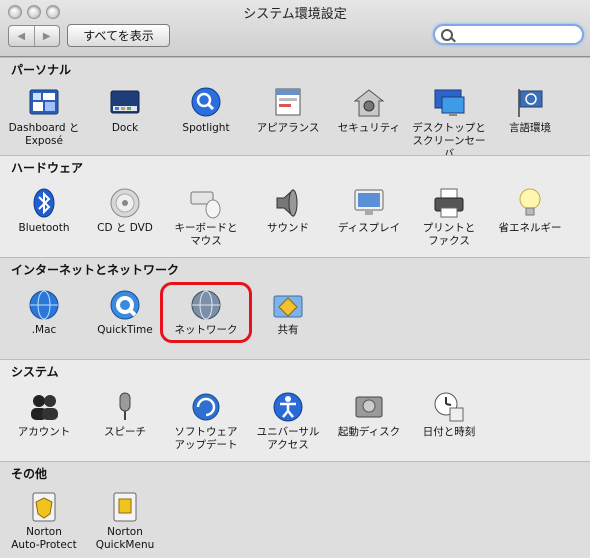 This screenshot has width=590, height=558. Describe the element at coordinates (206, 102) in the screenshot. I see `spotlight-icon` at that location.